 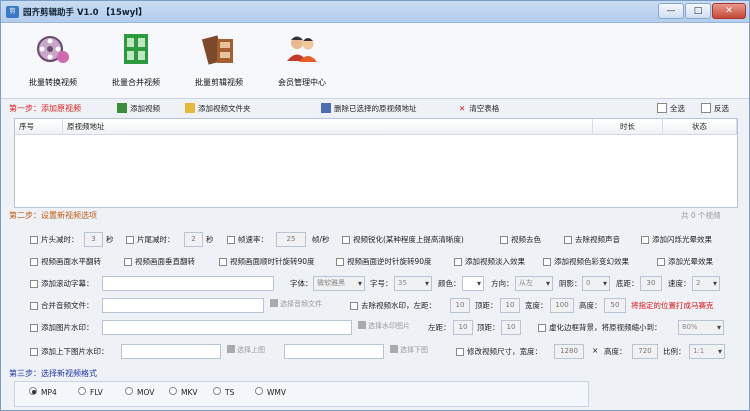 What do you see at coordinates (165, 261) in the screenshot?
I see `vflip-label: 视频画面垂直翻转` at bounding box center [165, 261].